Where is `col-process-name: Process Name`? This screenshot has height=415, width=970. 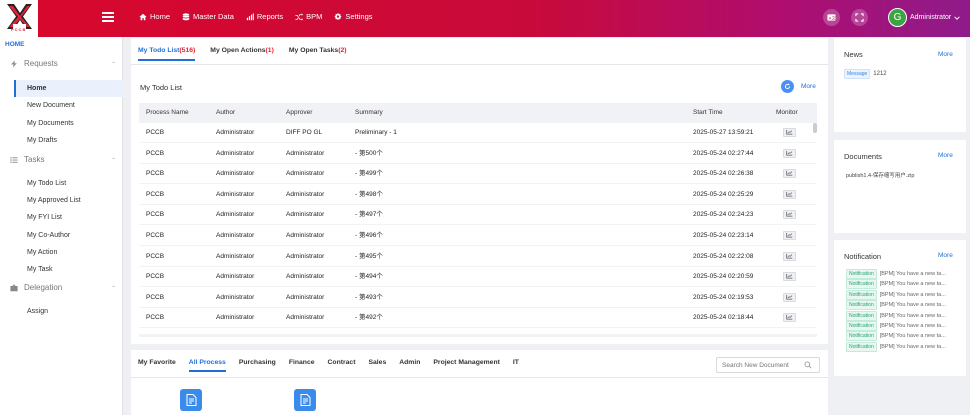 col-process-name: Process Name is located at coordinates (167, 113).